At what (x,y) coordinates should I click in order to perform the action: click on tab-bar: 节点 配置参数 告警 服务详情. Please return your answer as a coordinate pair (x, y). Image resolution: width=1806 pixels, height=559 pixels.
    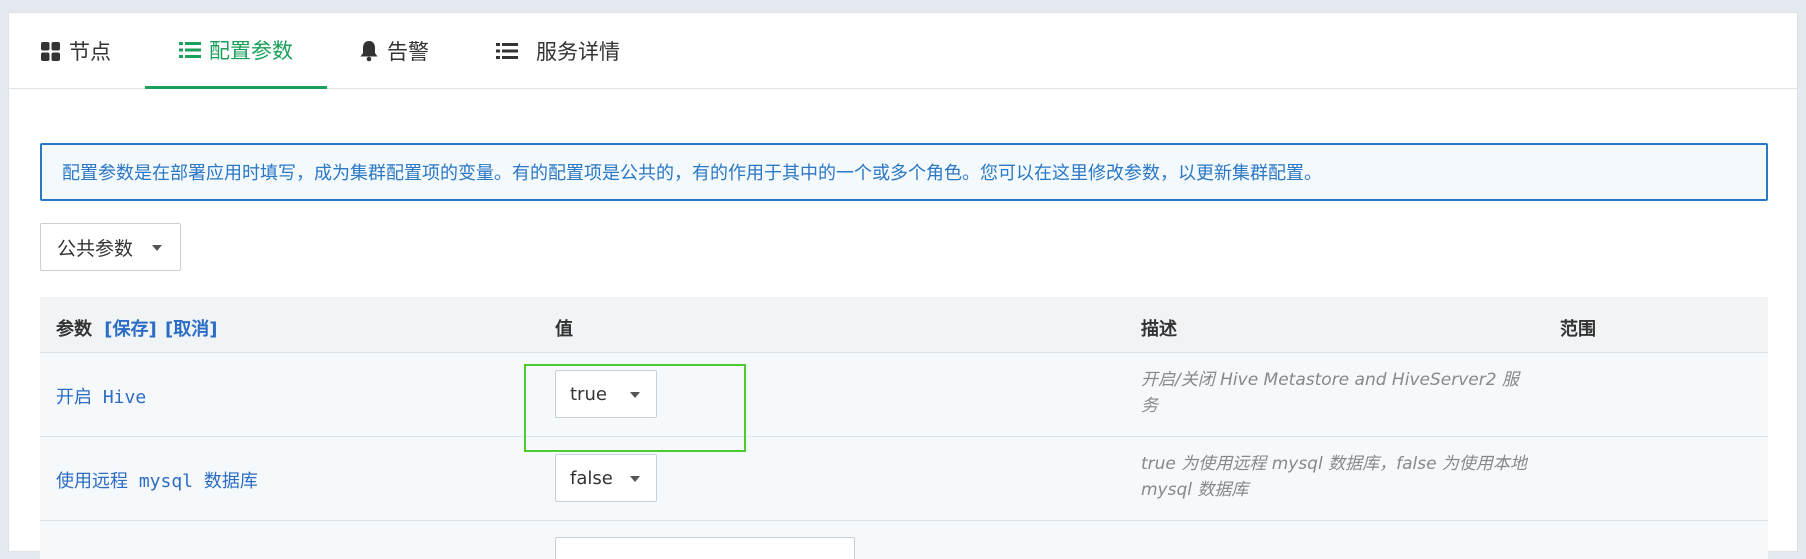
    Looking at the image, I should click on (903, 51).